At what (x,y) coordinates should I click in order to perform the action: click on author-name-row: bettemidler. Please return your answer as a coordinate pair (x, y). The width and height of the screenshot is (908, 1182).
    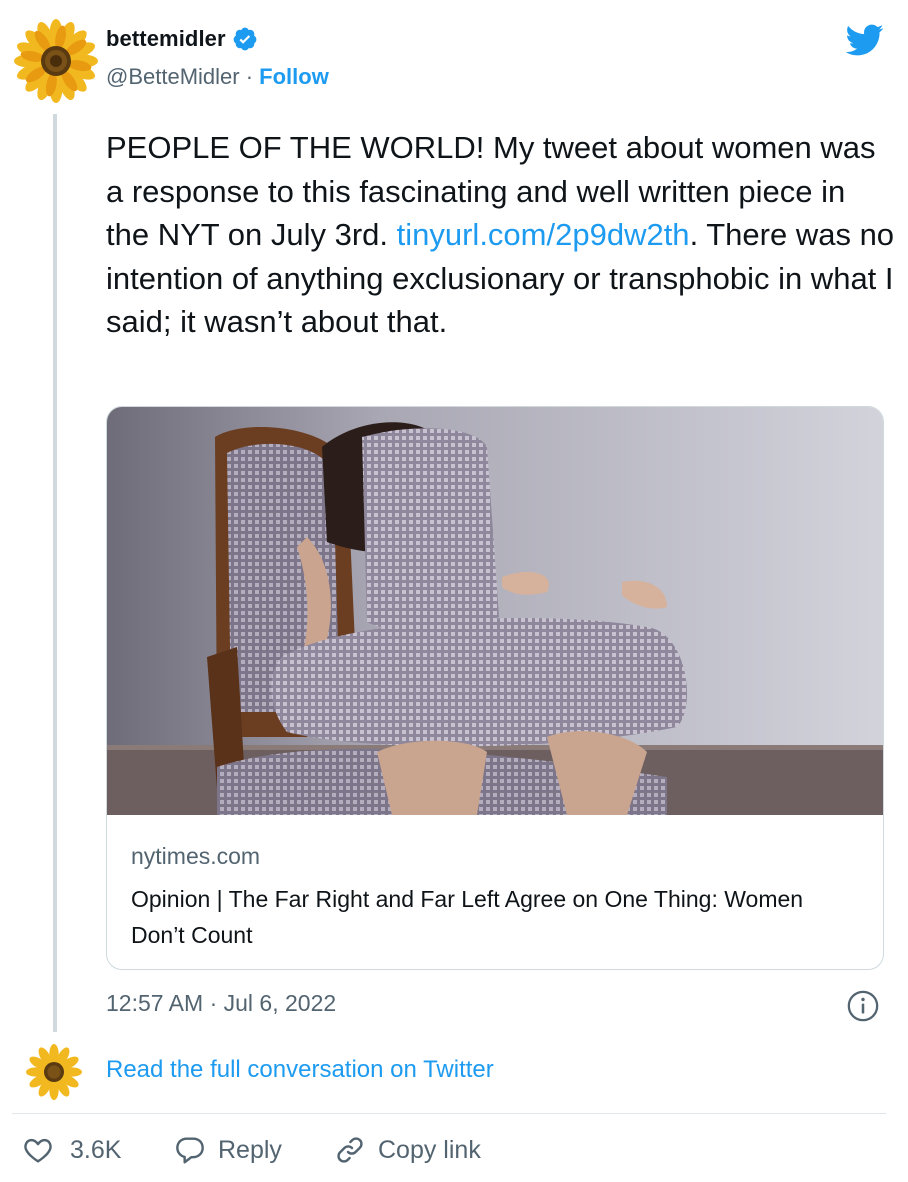
    Looking at the image, I should click on (182, 39).